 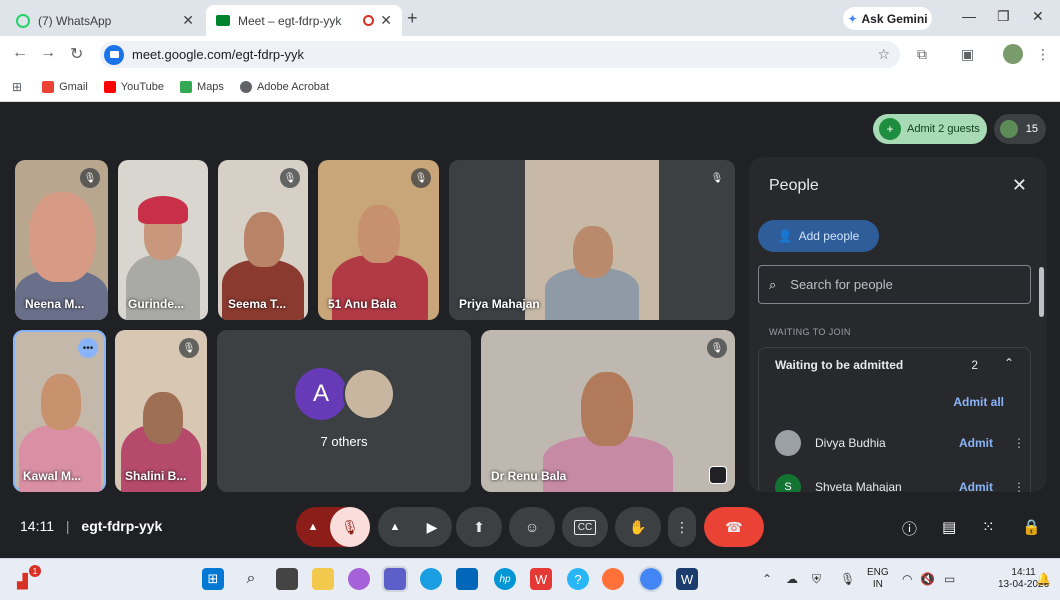 I want to click on ask-gemini-button: ✦ Ask Gemini, so click(x=887, y=18).